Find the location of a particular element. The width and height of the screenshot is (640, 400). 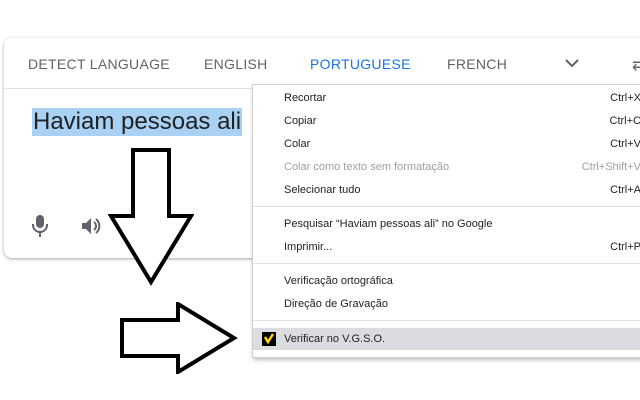

chevron-down-icon is located at coordinates (572, 63).